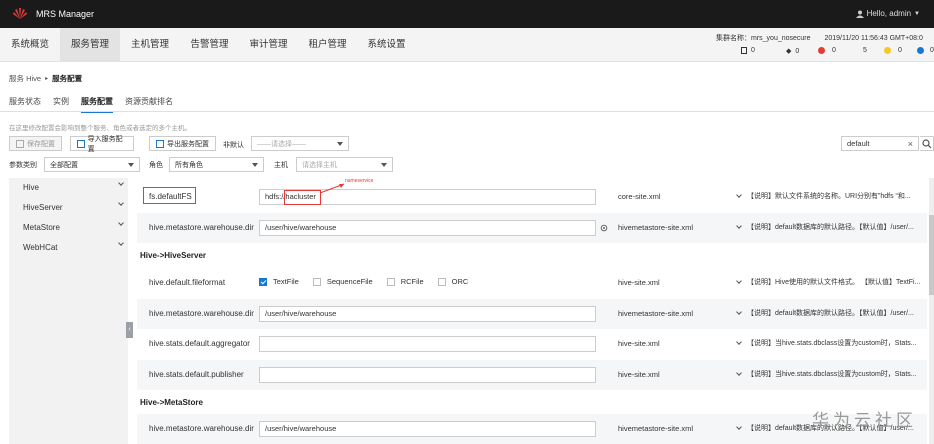  What do you see at coordinates (102, 144) in the screenshot?
I see `import-config-button: 导入服务配置` at bounding box center [102, 144].